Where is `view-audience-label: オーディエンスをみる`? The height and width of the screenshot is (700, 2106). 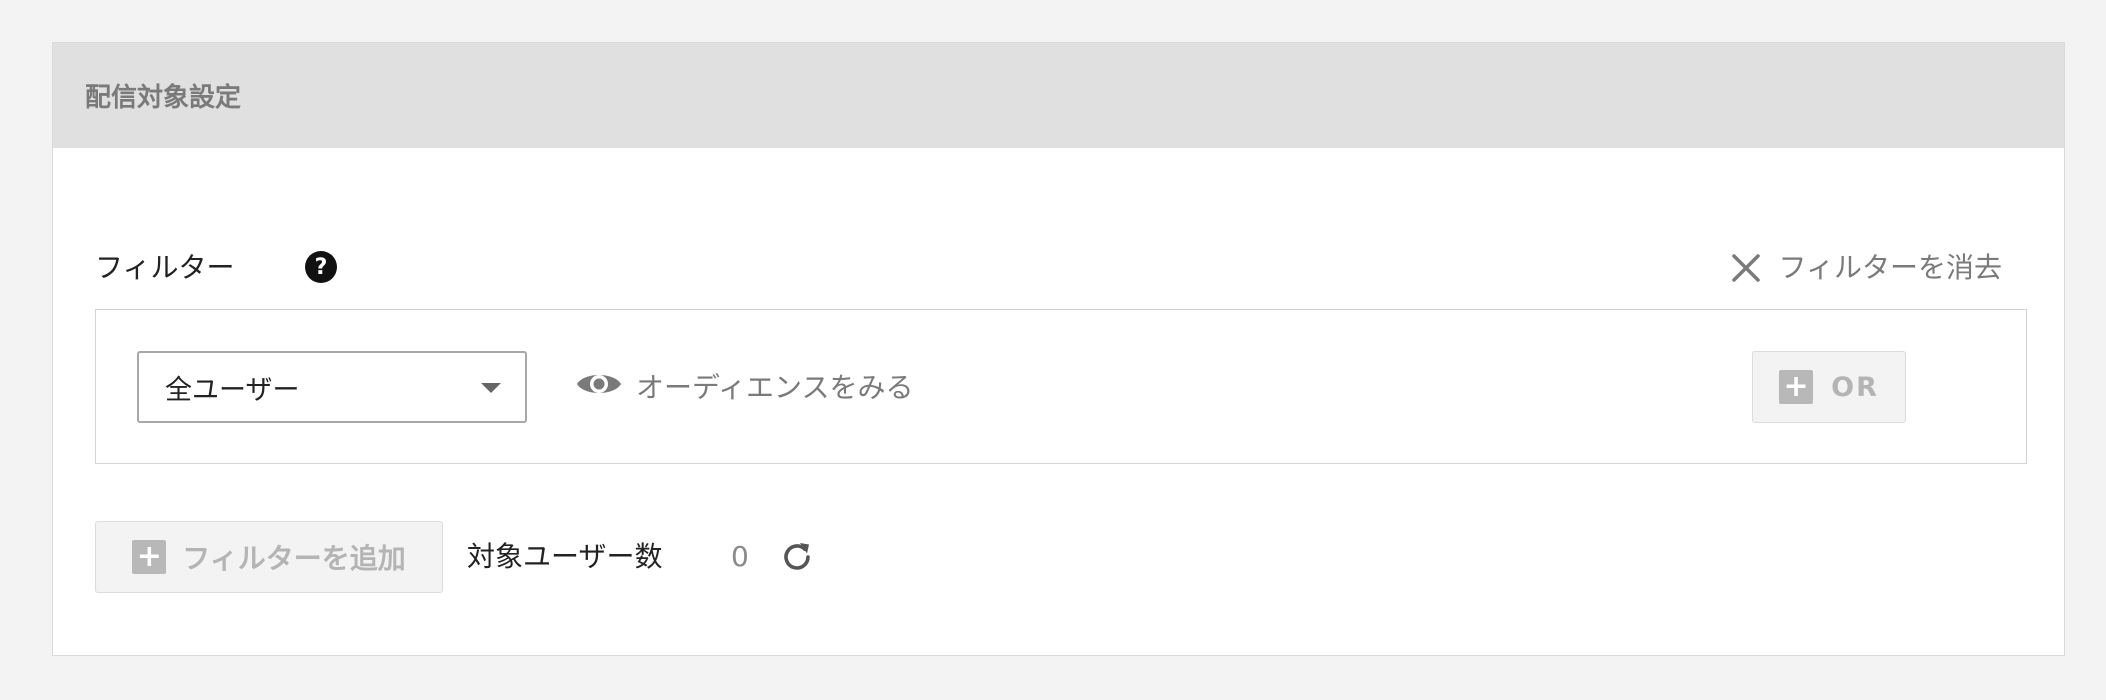
view-audience-label: オーディエンスをみる is located at coordinates (775, 387).